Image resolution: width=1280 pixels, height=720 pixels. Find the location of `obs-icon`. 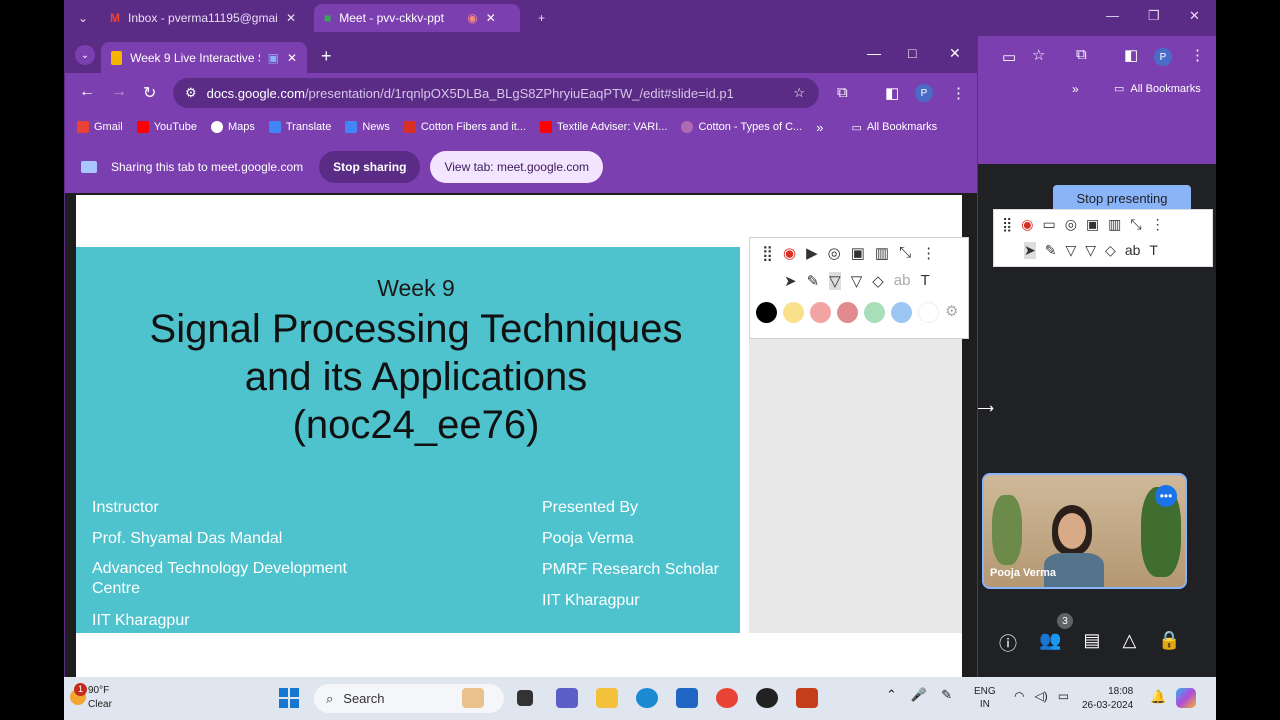

obs-icon is located at coordinates (767, 698).